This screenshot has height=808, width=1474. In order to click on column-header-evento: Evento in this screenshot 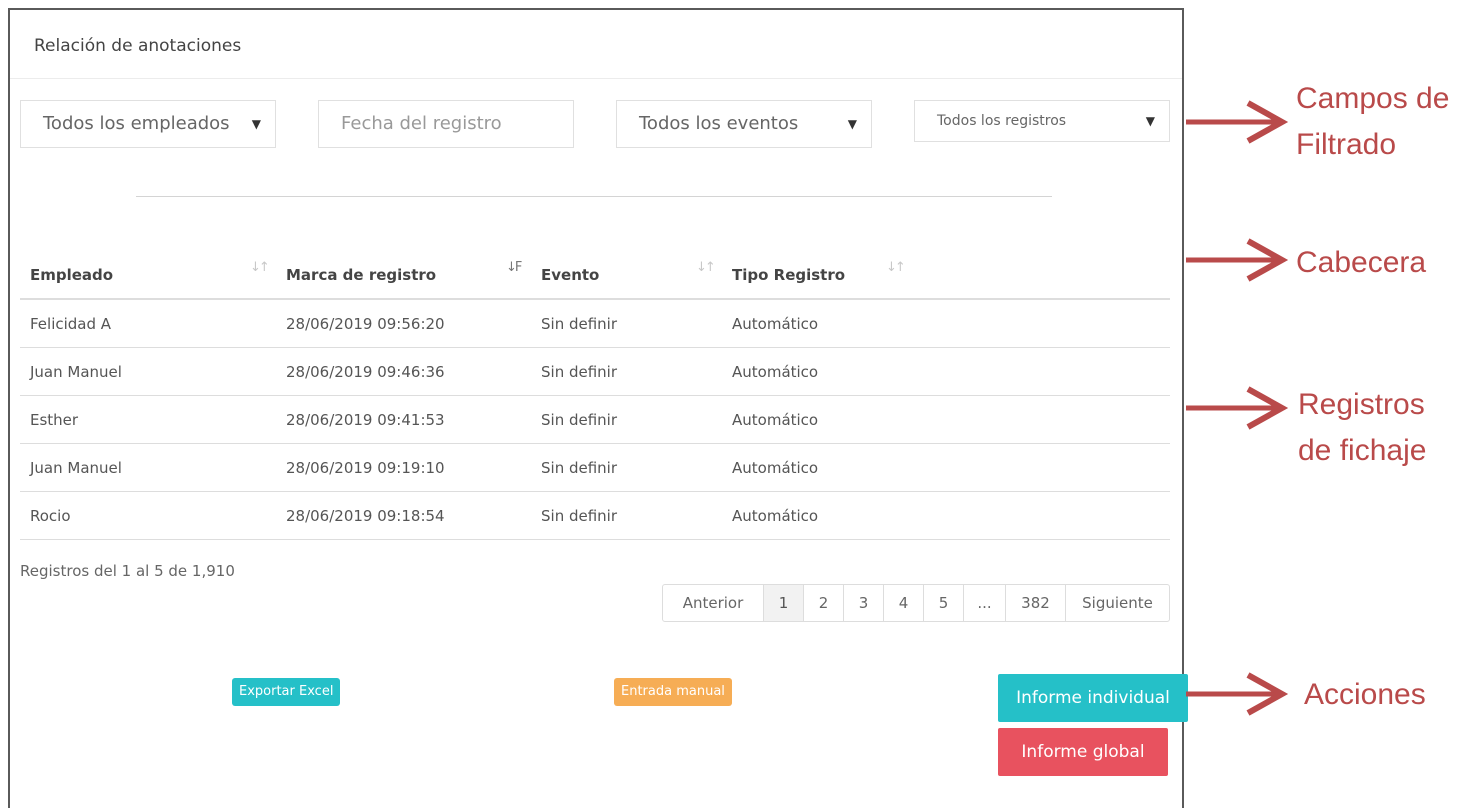, I will do `click(570, 275)`.